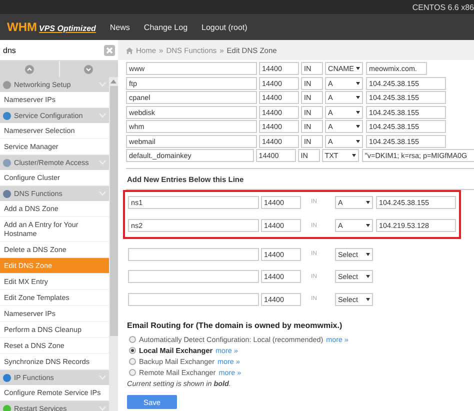 The height and width of the screenshot is (411, 474). What do you see at coordinates (89, 69) in the screenshot?
I see `scroll-down-icon` at bounding box center [89, 69].